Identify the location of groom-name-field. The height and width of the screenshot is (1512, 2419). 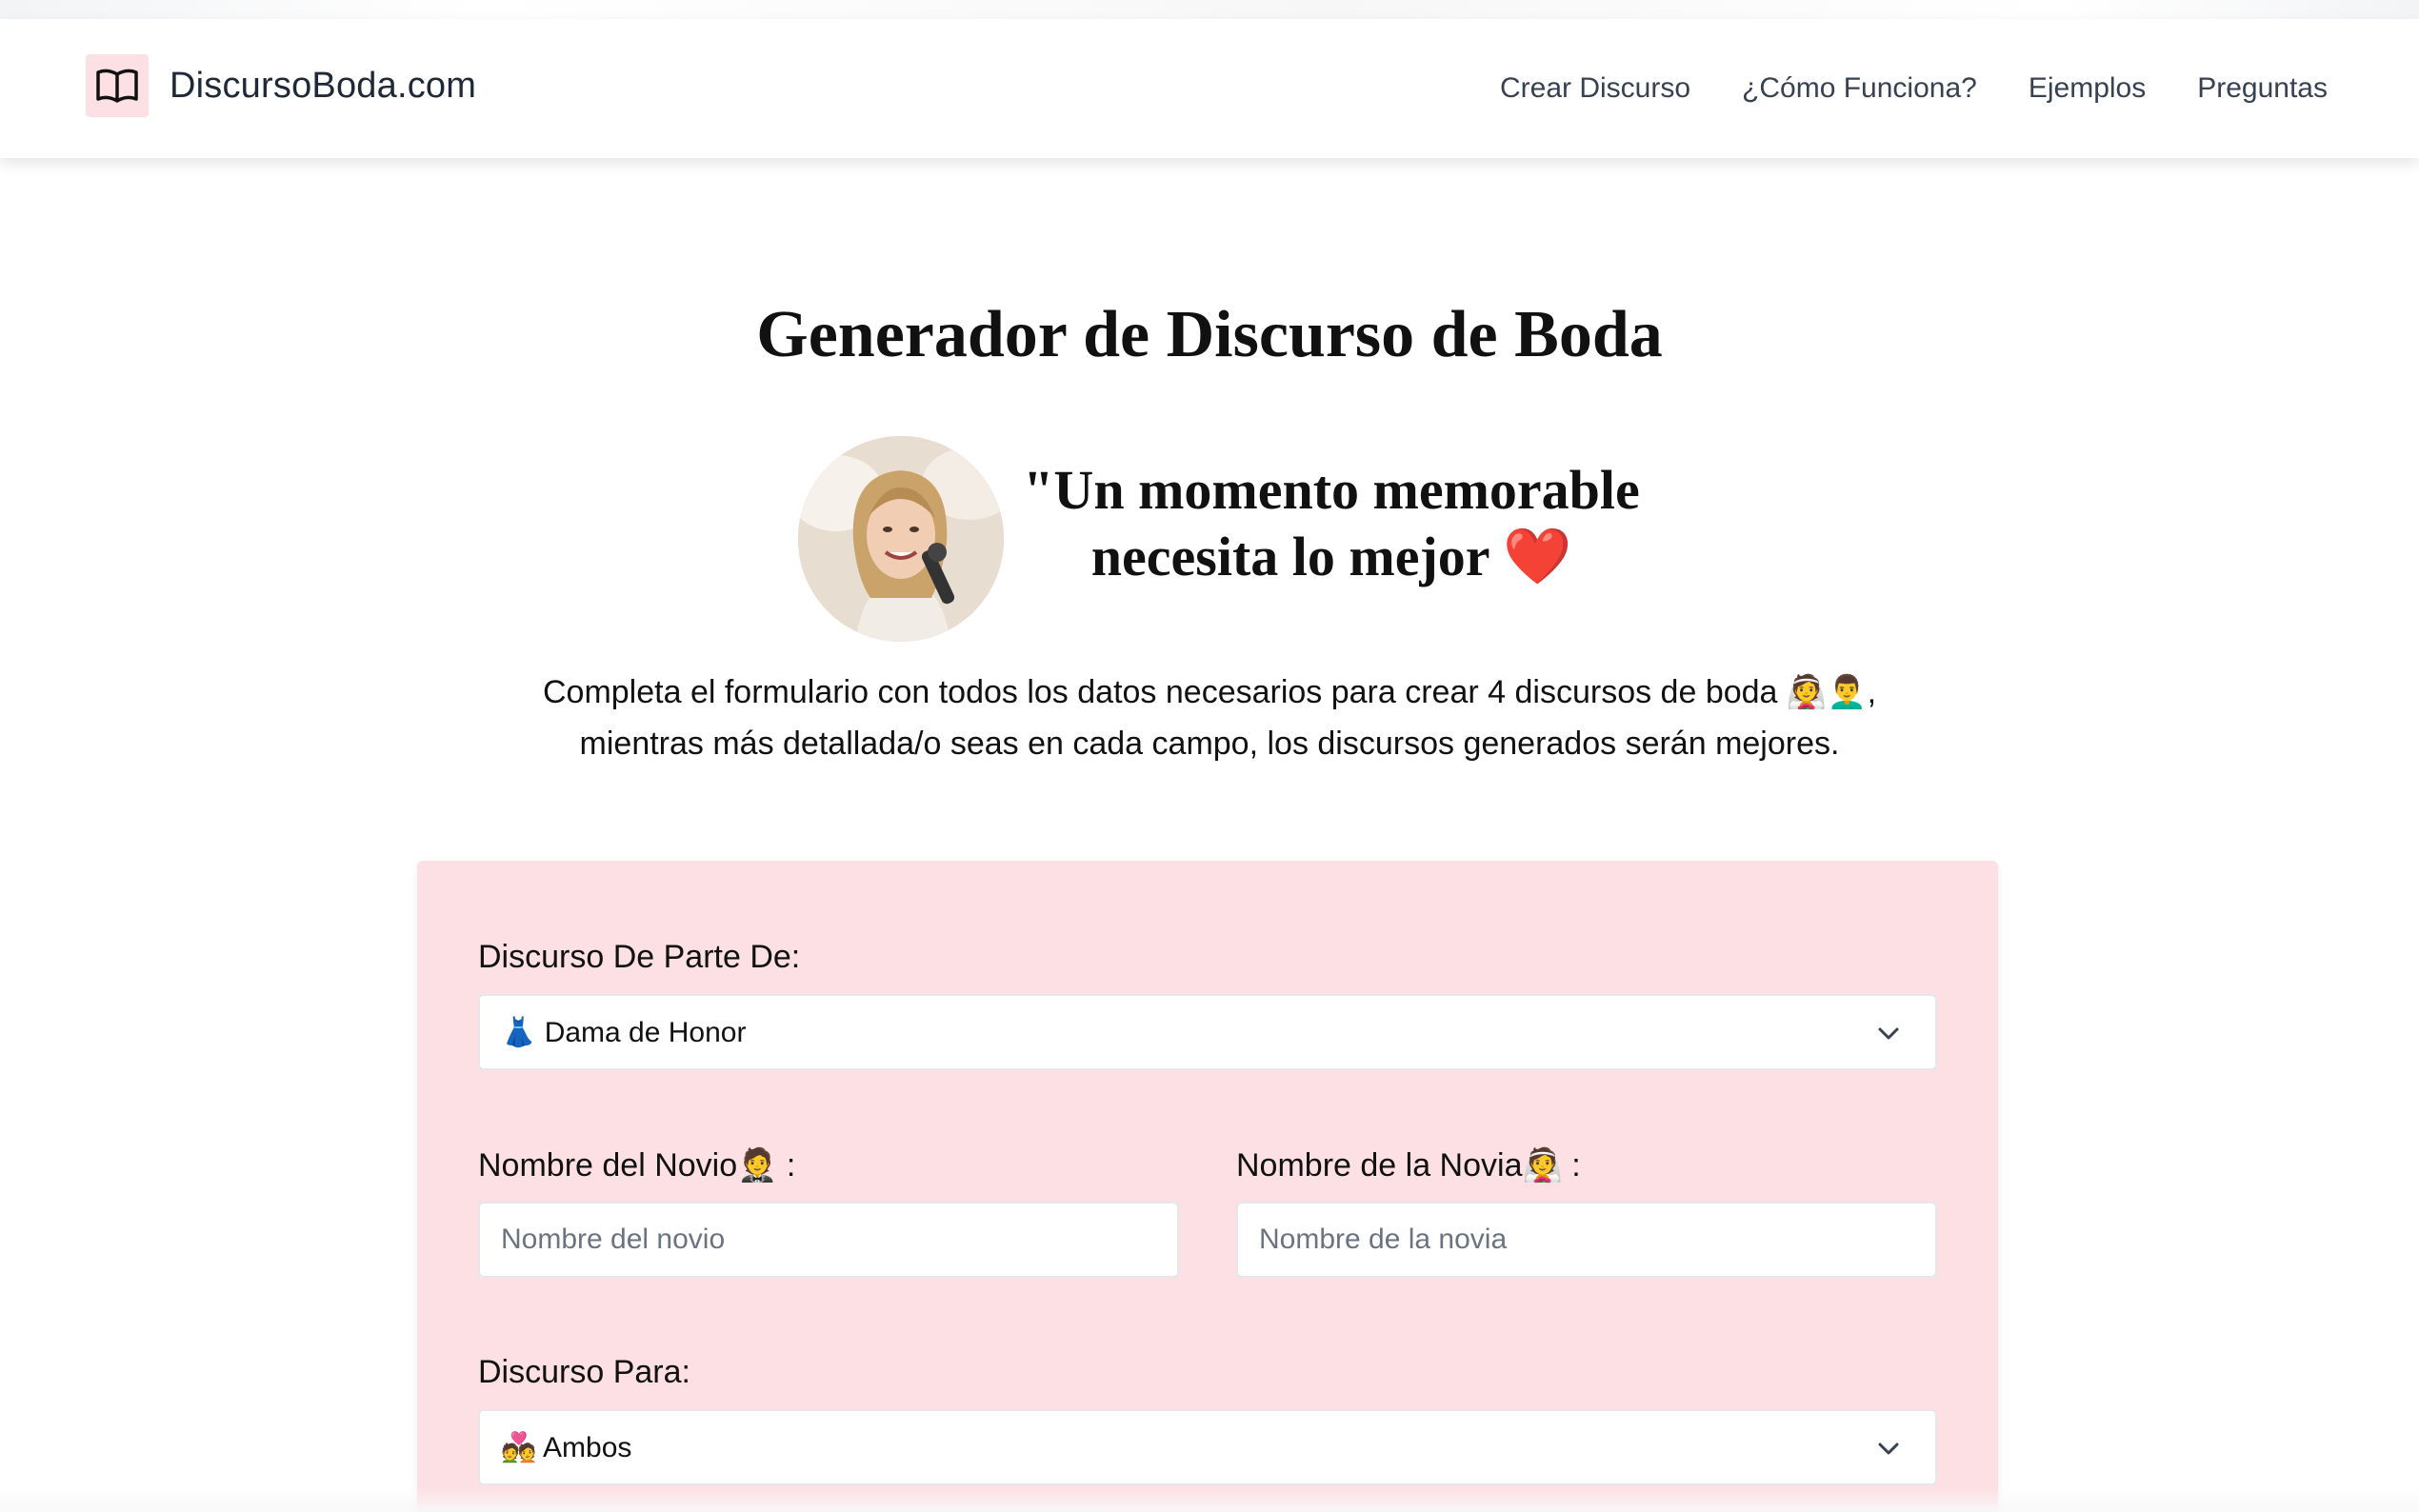
(828, 1240).